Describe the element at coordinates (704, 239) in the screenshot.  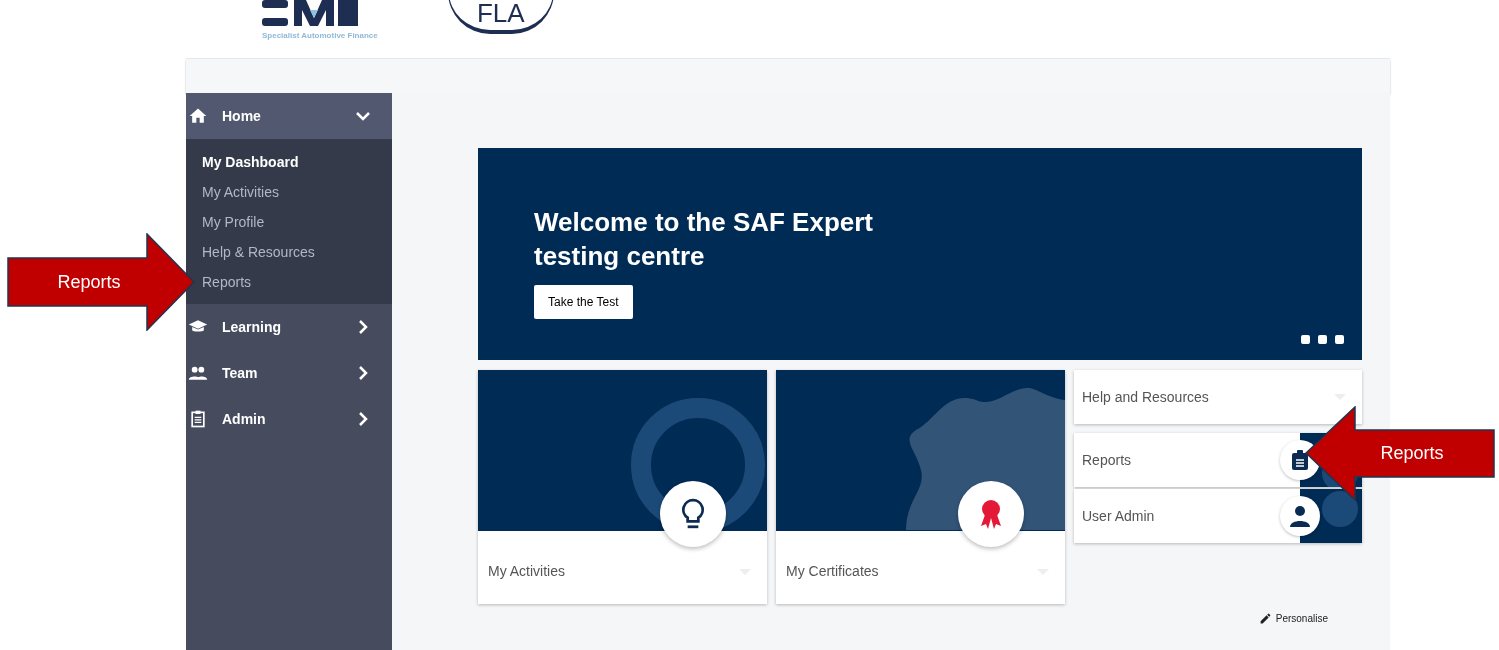
I see `hero-title: Welcome to the SAF Expert testing centre` at that location.